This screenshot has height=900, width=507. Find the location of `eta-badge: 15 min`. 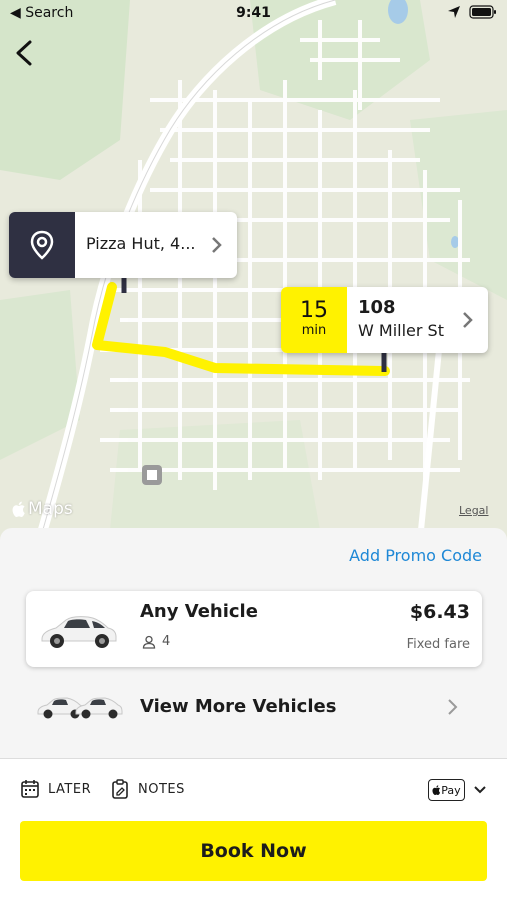

eta-badge: 15 min is located at coordinates (314, 320).